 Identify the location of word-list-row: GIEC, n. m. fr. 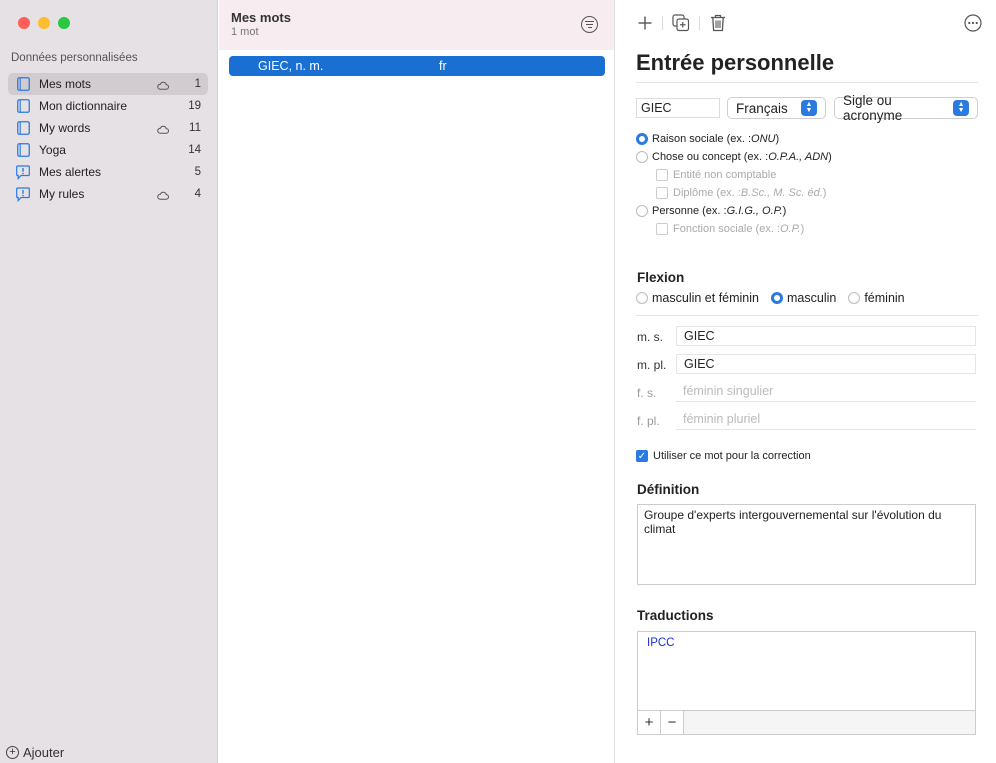
(417, 66).